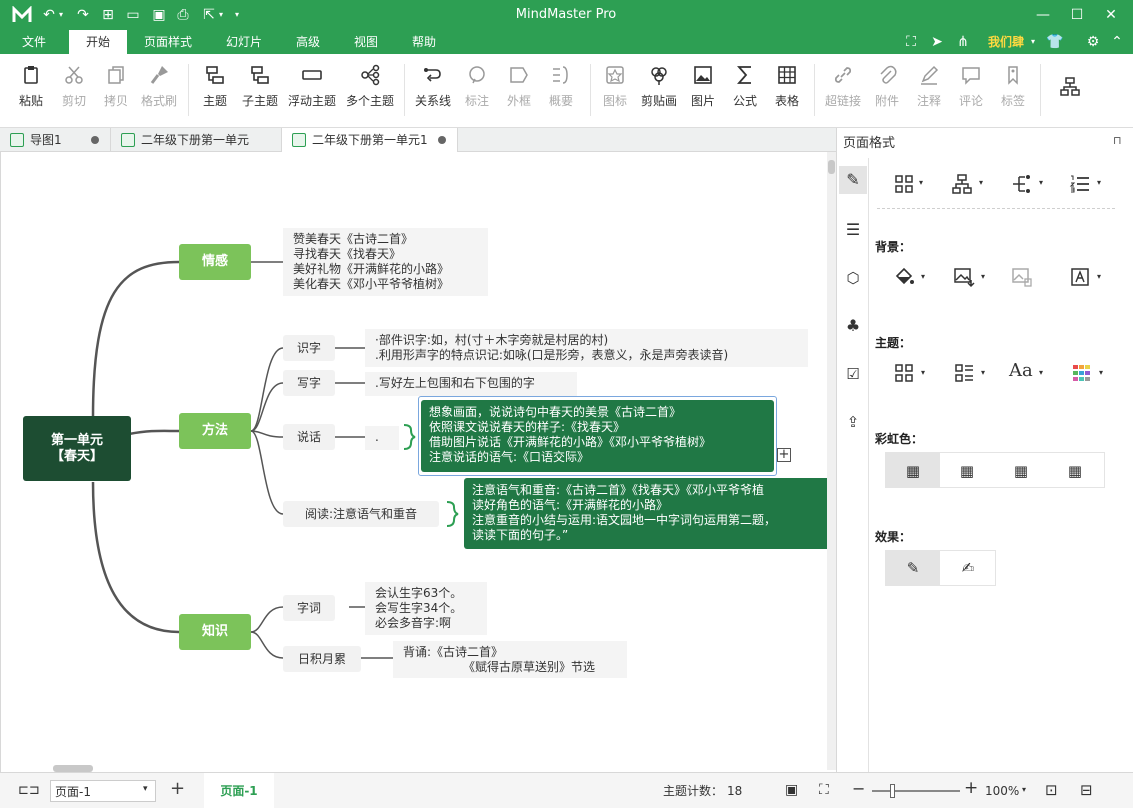 Image resolution: width=1133 pixels, height=809 pixels. I want to click on zoom-out-icon: −, so click(858, 788).